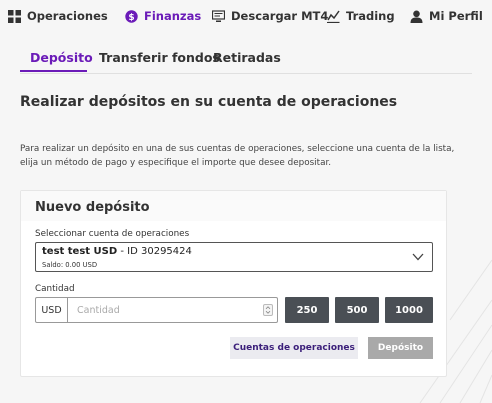 The height and width of the screenshot is (403, 492). What do you see at coordinates (294, 348) in the screenshot?
I see `trading-accounts-button: Cuentas de operaciones` at bounding box center [294, 348].